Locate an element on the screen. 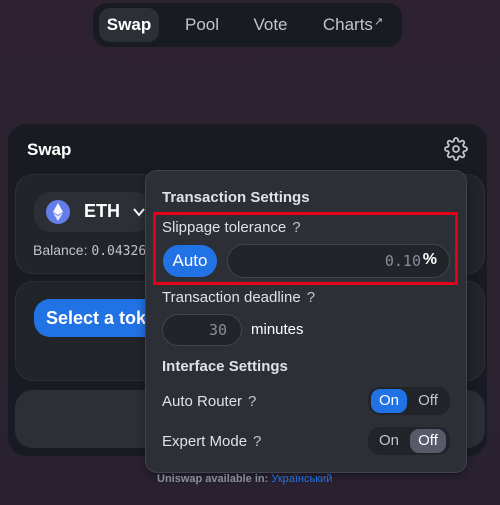 This screenshot has width=500, height=505. slippage-placeholder: 0.10 is located at coordinates (402, 261).